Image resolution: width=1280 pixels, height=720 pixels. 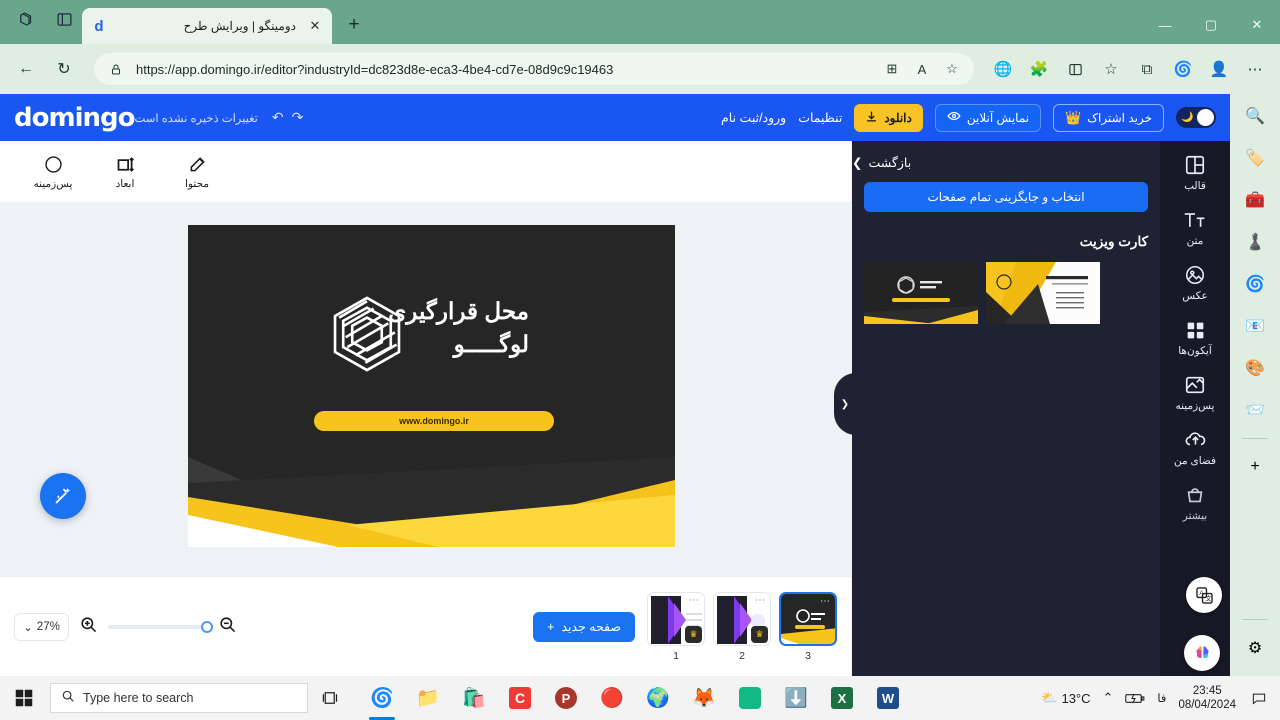 What do you see at coordinates (315, 26) in the screenshot?
I see `tab-close-icon: ✕` at bounding box center [315, 26].